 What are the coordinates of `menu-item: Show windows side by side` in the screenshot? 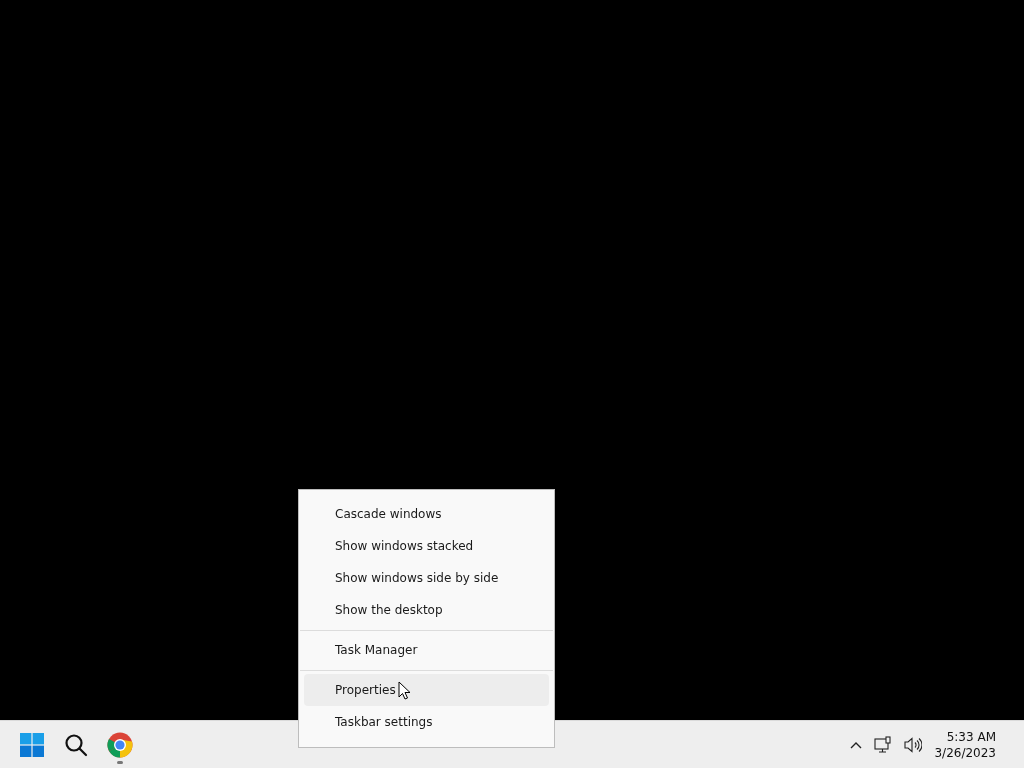 It's located at (426, 578).